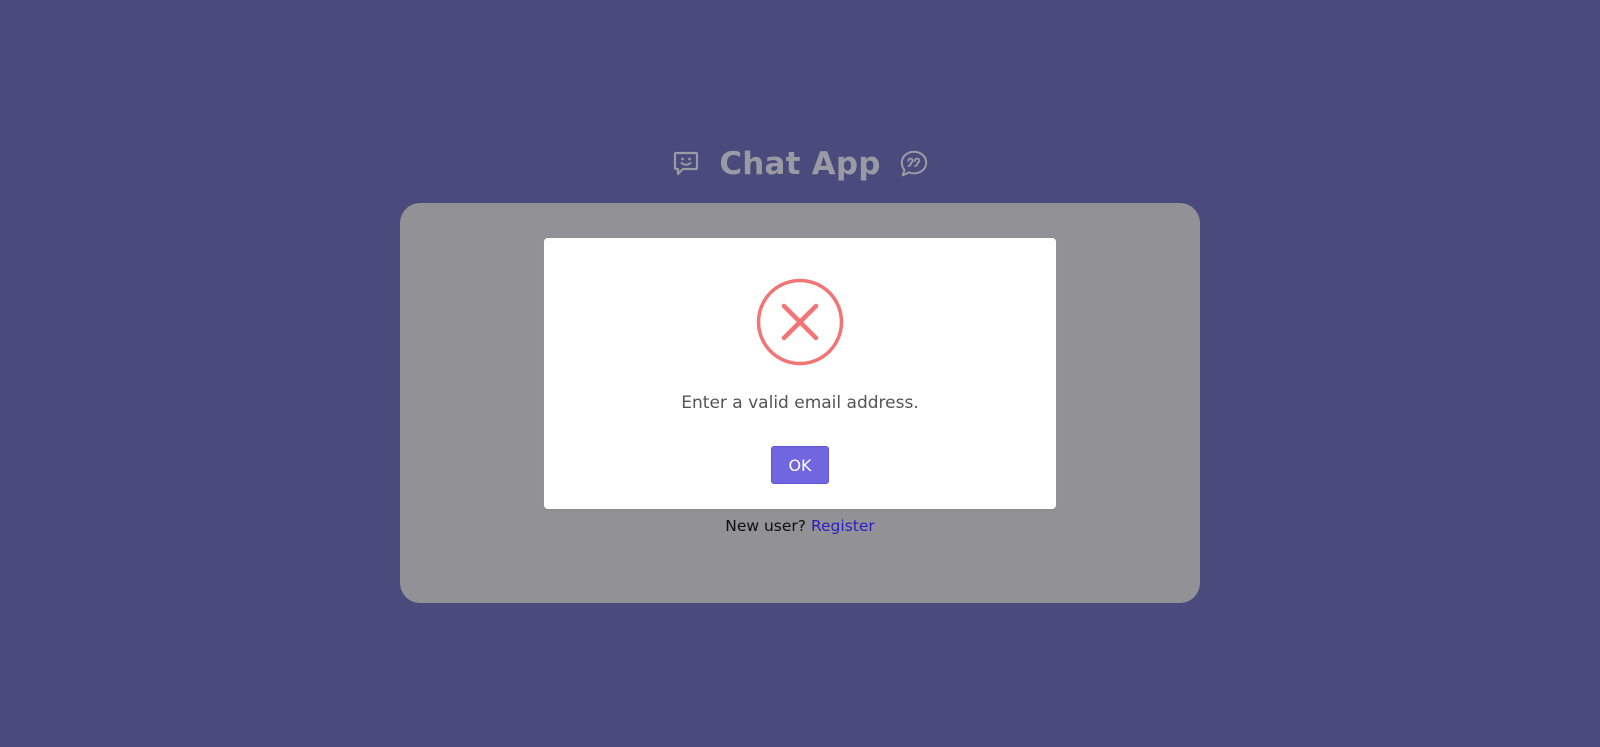 Image resolution: width=1600 pixels, height=747 pixels. I want to click on error-x-icon, so click(800, 322).